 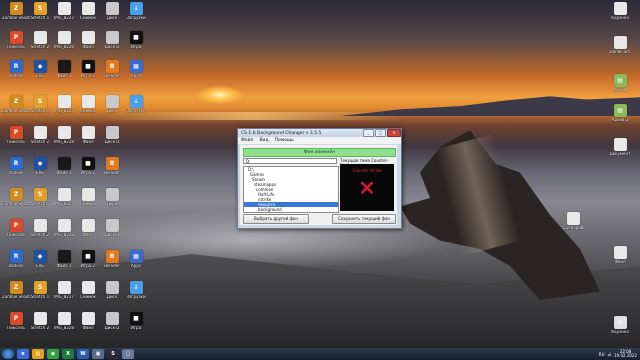 What do you see at coordinates (136, 47) in the screenshot?
I see `desktop-icon-label: Игра` at bounding box center [136, 47].